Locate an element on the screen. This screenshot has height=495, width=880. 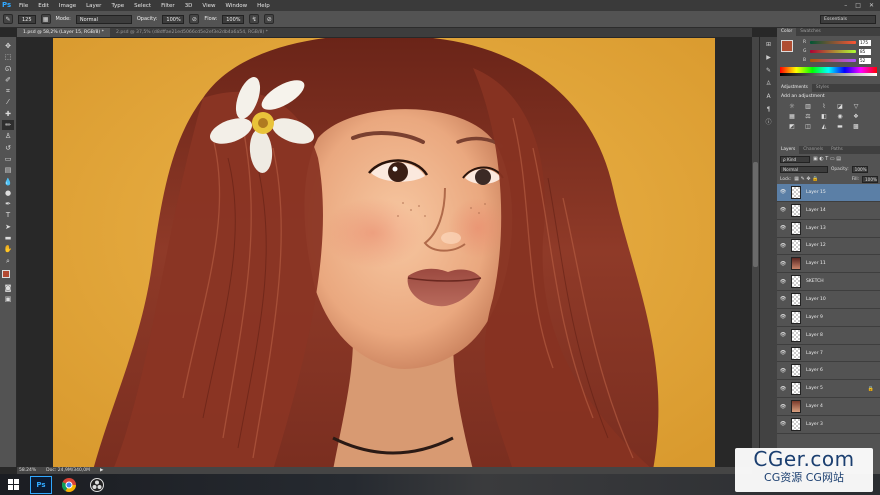
brightness-icon: ☼ is located at coordinates (792, 106).